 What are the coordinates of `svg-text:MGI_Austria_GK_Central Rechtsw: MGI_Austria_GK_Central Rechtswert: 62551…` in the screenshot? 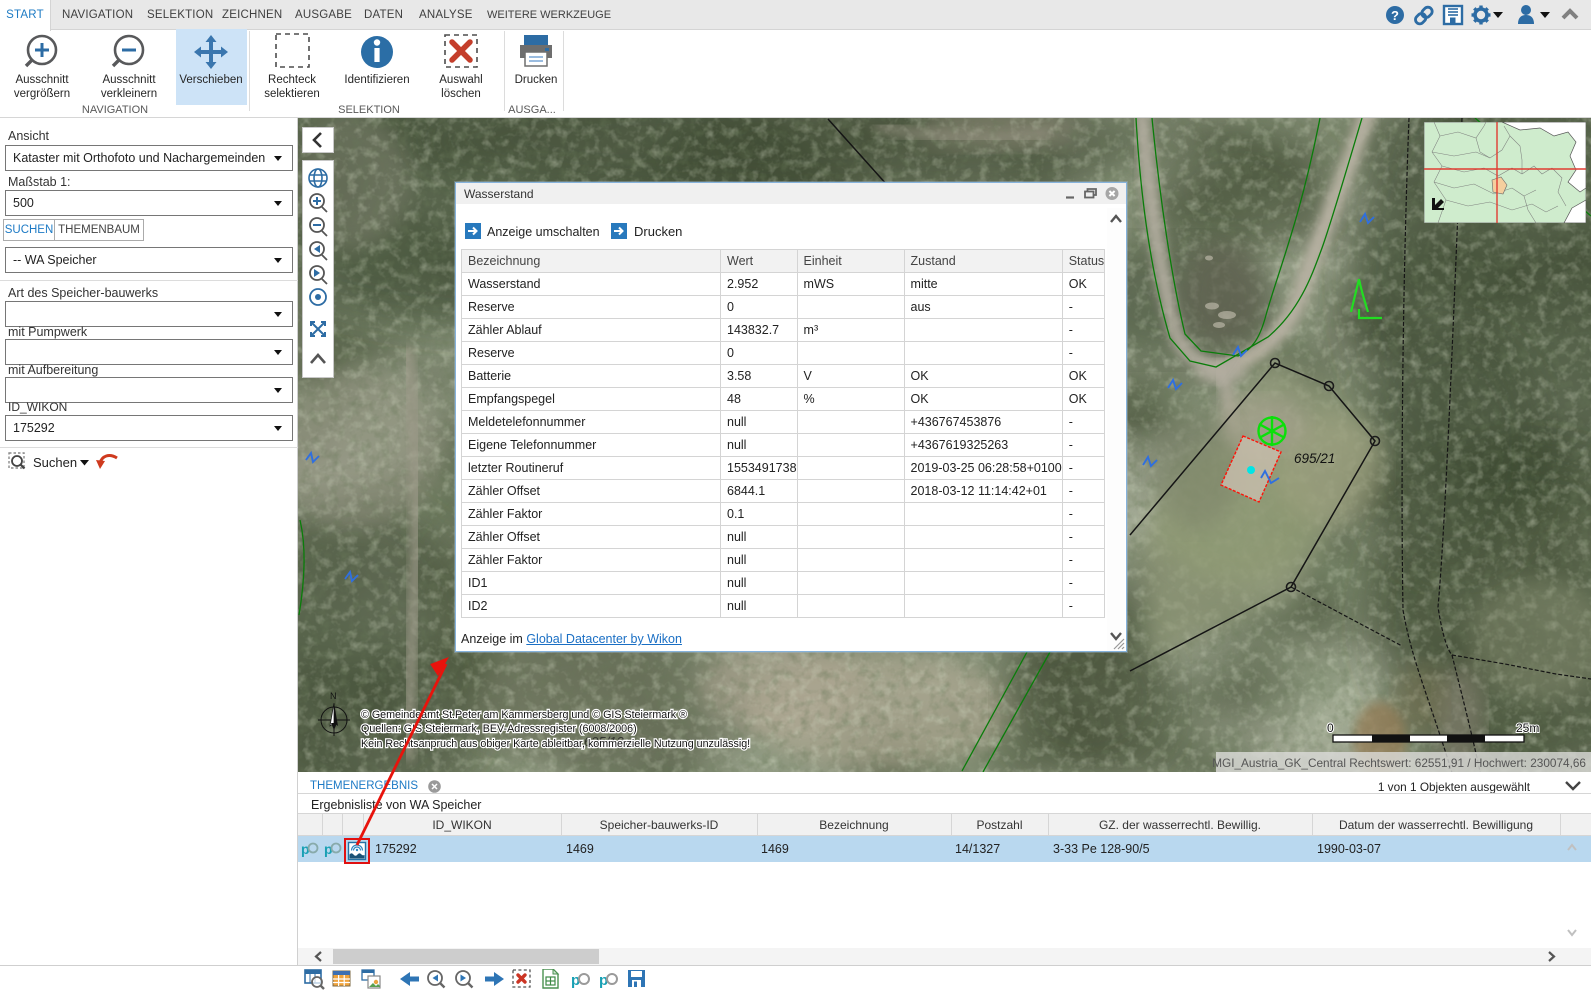 It's located at (1399, 763).